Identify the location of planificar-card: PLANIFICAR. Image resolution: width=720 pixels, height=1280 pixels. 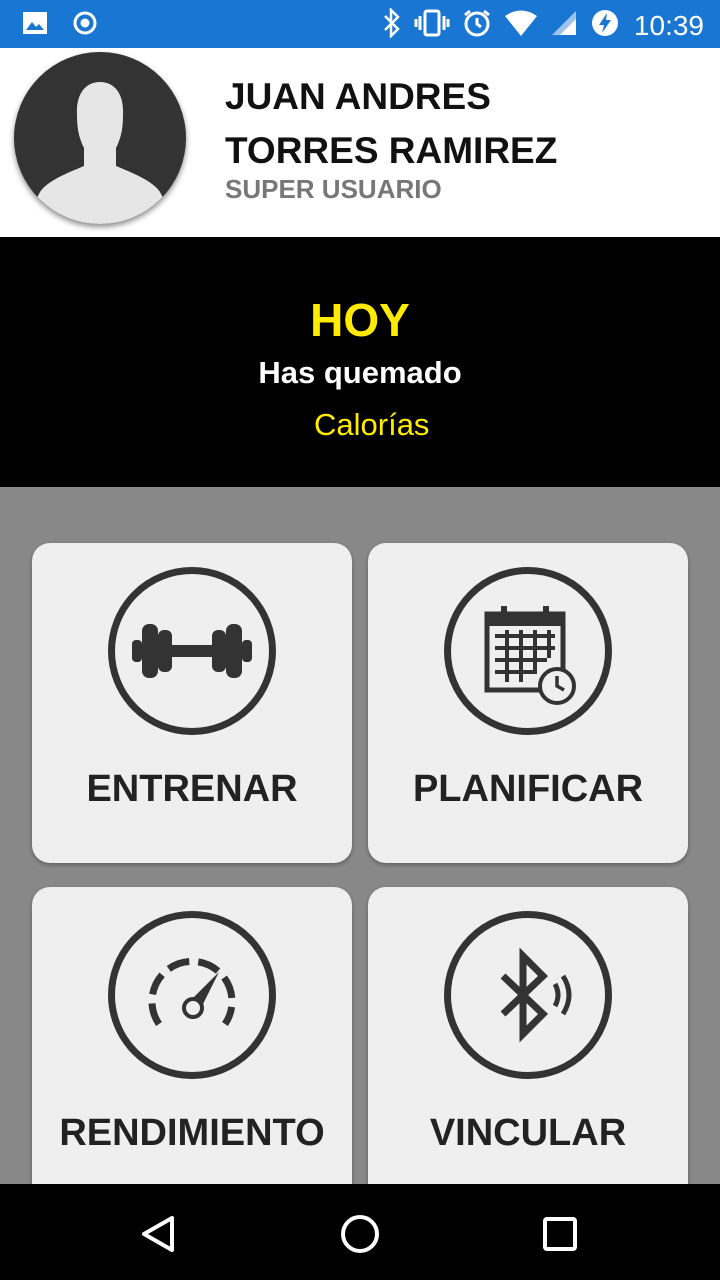
(528, 703).